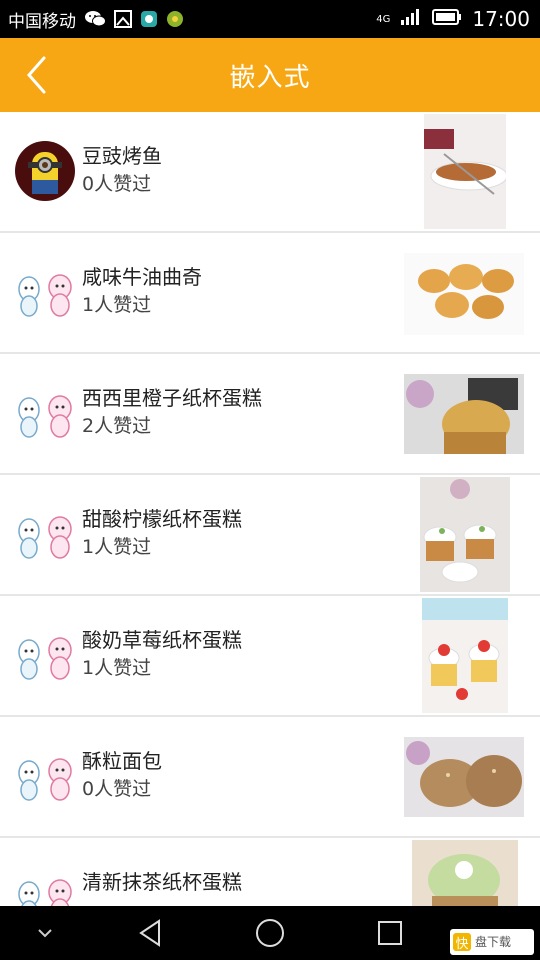  I want to click on list-item: 清新抹茶纸杯蛋糕, so click(270, 872).